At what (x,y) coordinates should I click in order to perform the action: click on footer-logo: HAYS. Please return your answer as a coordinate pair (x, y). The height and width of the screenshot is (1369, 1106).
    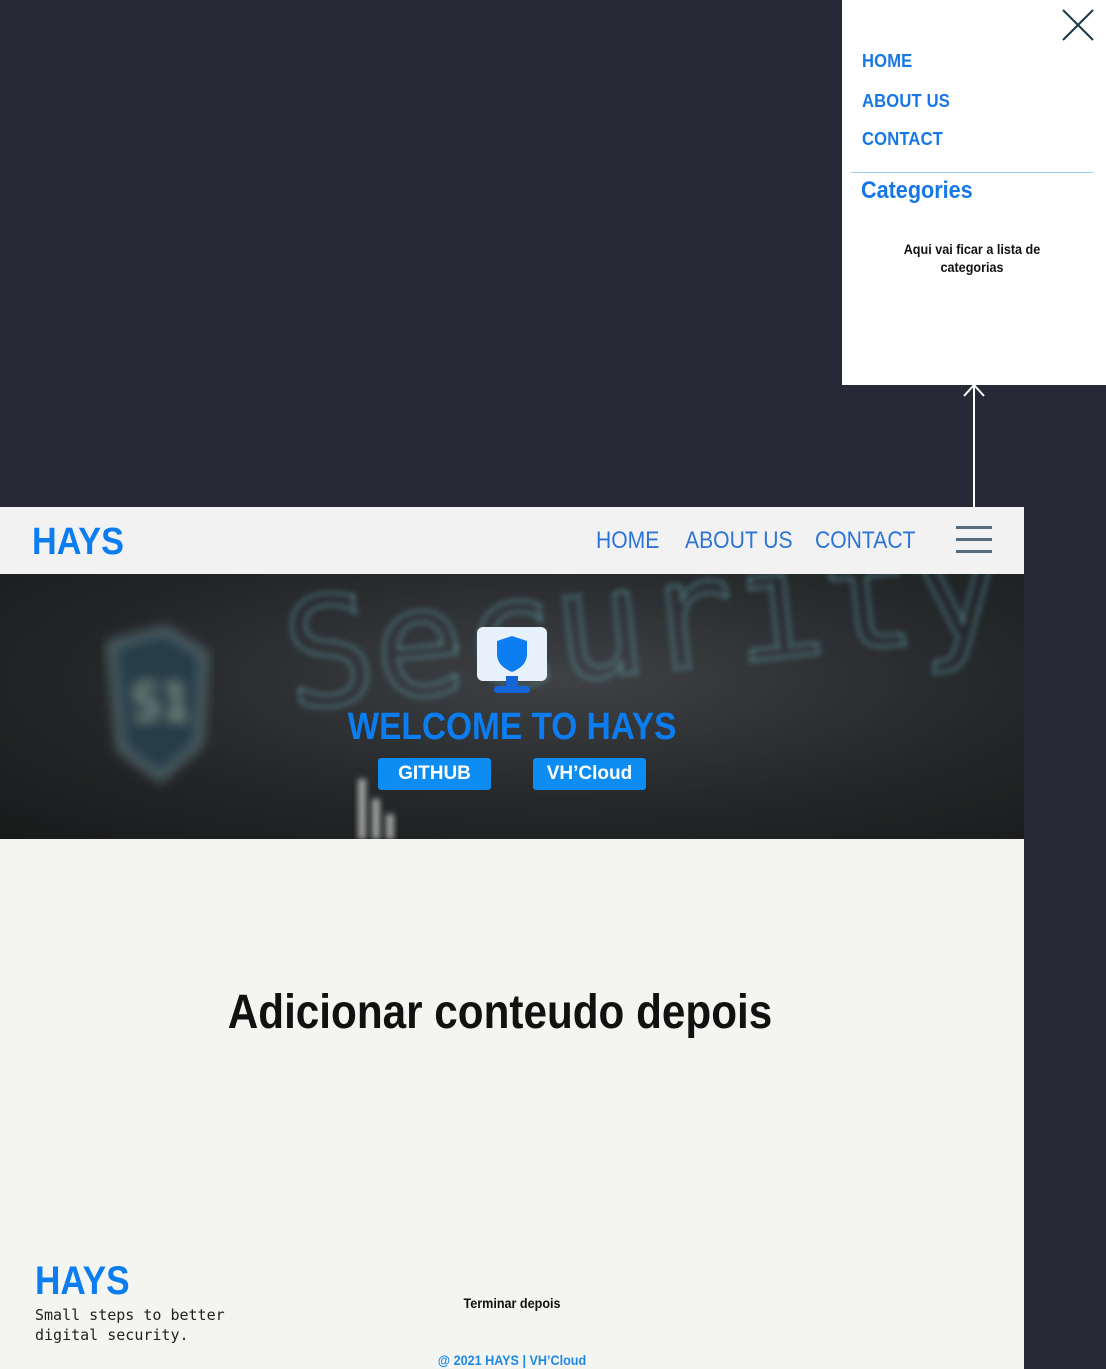
    Looking at the image, I should click on (82, 1281).